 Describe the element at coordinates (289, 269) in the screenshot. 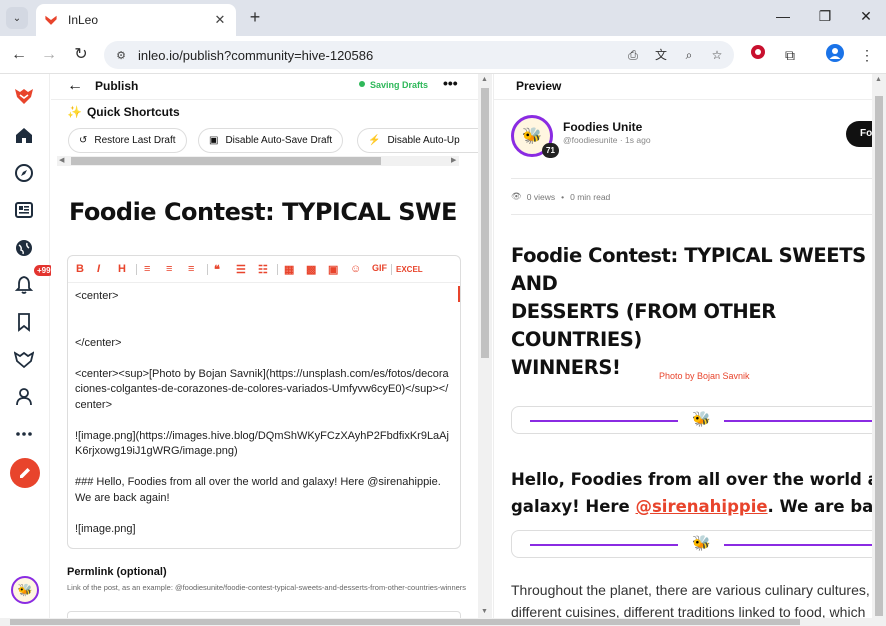

I see `table-icon: ▦` at that location.